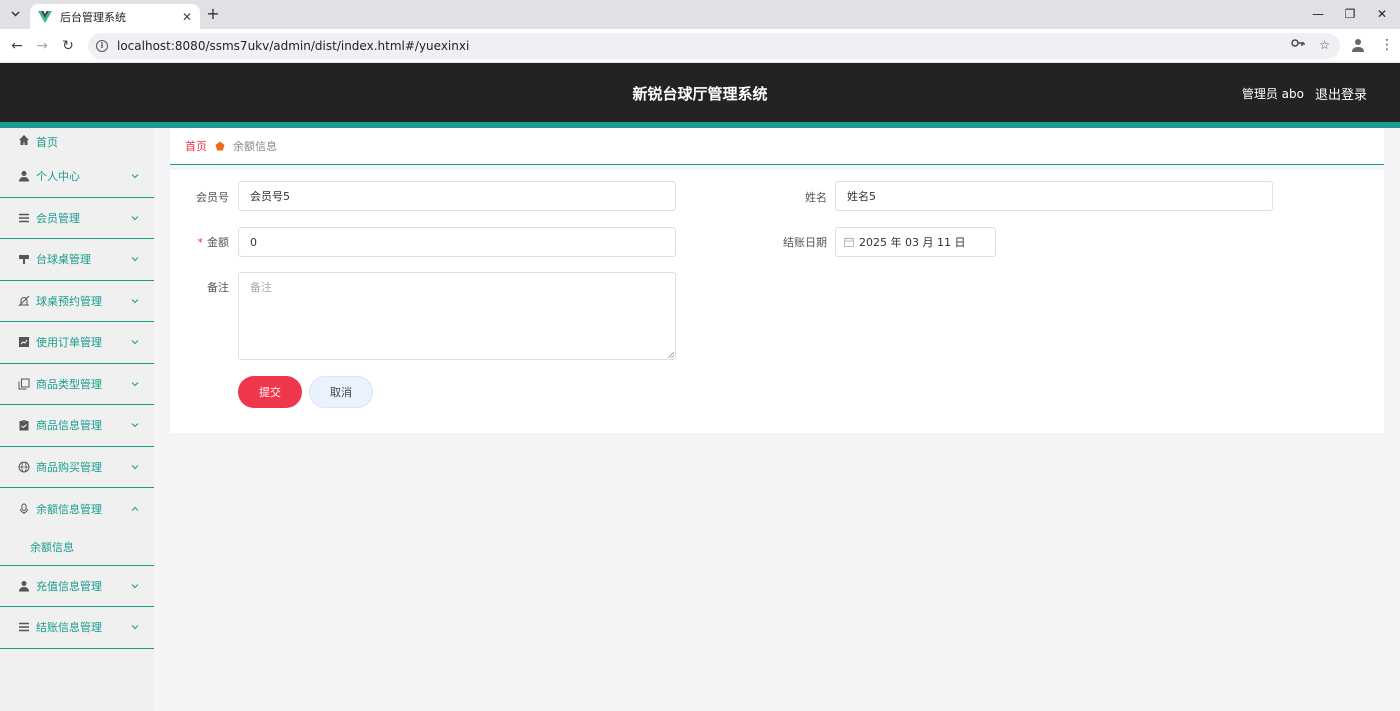  What do you see at coordinates (58, 218) in the screenshot?
I see `sidebar-item-label: 会员管理` at bounding box center [58, 218].